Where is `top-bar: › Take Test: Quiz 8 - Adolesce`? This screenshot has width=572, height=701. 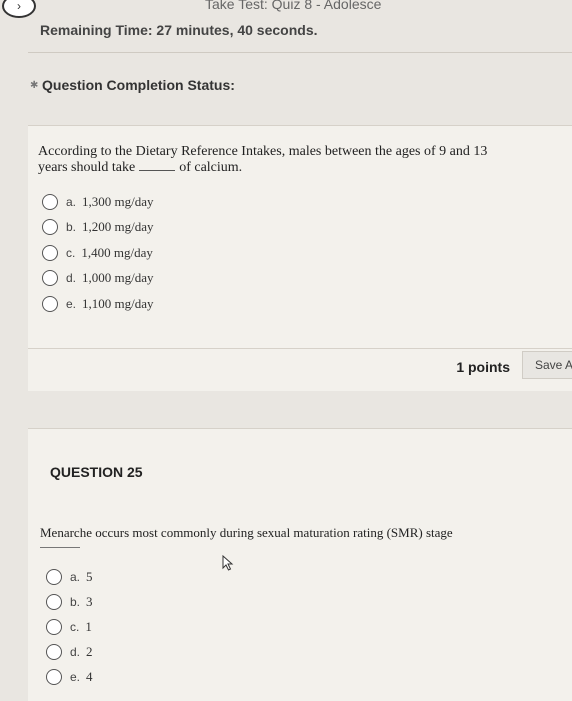
top-bar: › Take Test: Quiz 8 - Adolesce is located at coordinates (286, 9).